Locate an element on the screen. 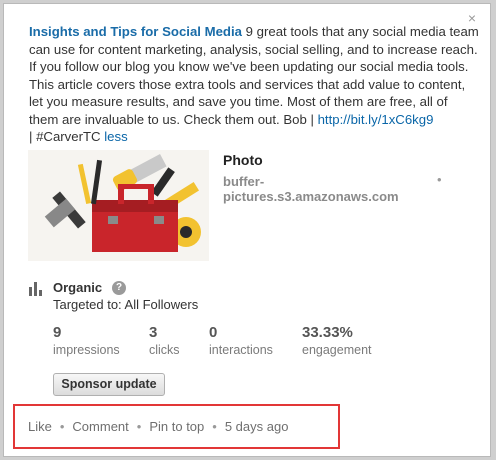 This screenshot has width=496, height=460. attachment-thumbnail is located at coordinates (118, 205).